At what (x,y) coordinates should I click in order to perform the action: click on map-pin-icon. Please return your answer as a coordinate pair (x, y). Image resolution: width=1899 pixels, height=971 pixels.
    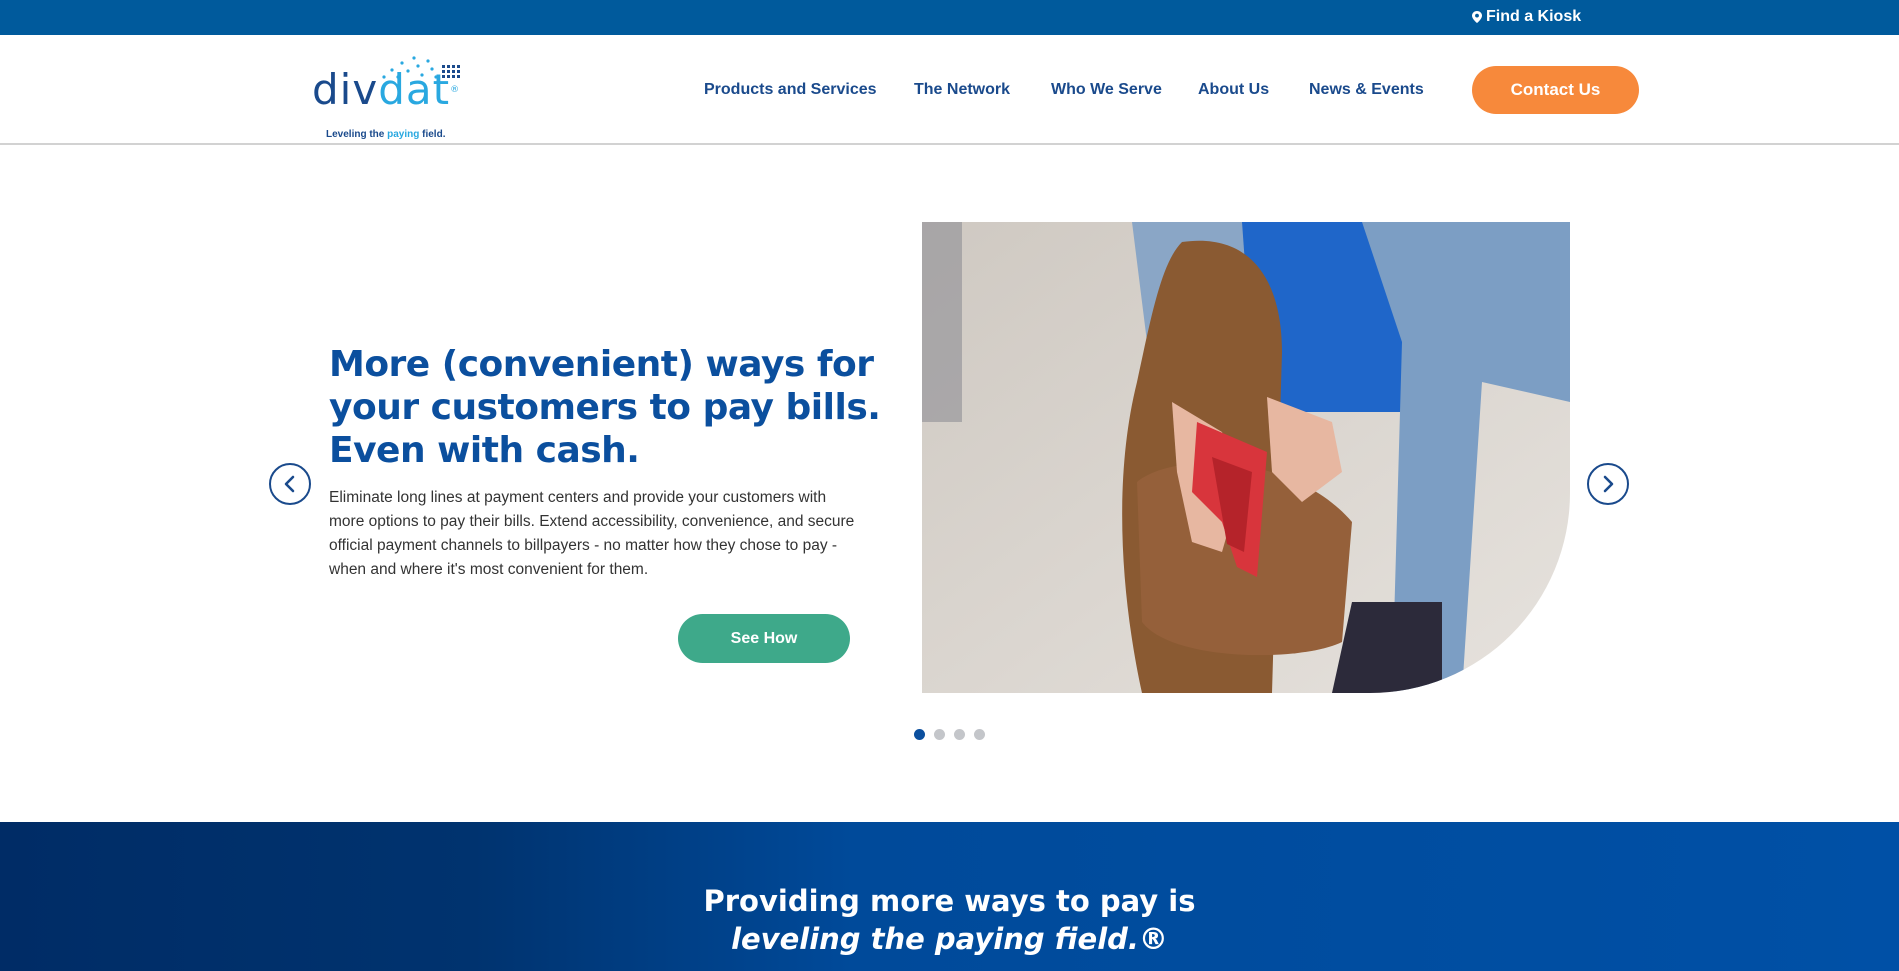
    Looking at the image, I should click on (1477, 17).